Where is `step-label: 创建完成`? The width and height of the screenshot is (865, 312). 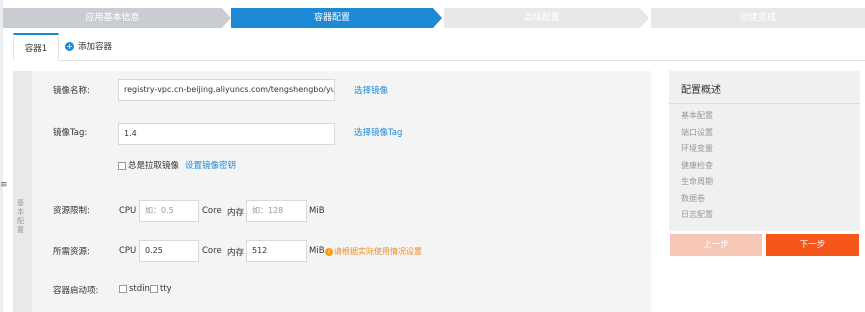 step-label: 创建完成 is located at coordinates (757, 18).